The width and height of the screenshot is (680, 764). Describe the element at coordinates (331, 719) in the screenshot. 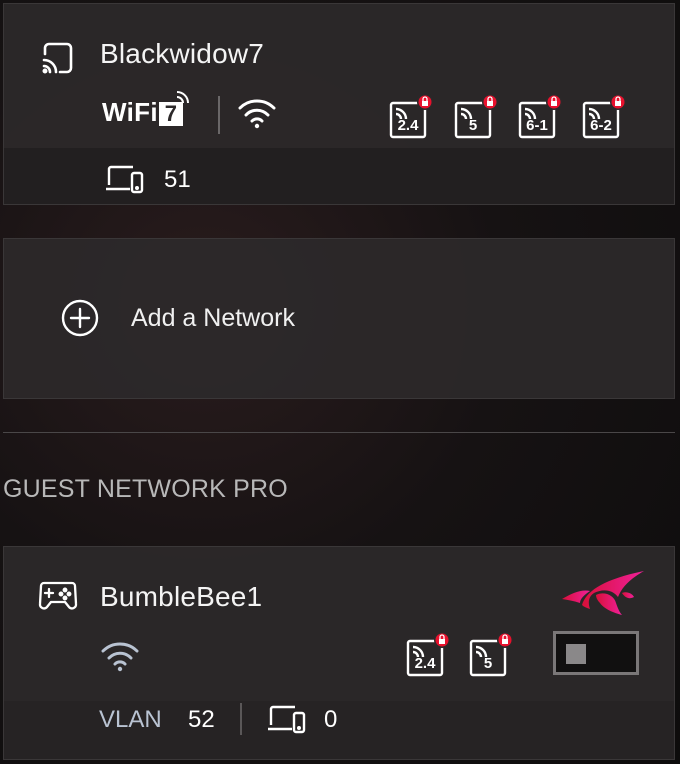

I see `guest-client-count: 0` at that location.